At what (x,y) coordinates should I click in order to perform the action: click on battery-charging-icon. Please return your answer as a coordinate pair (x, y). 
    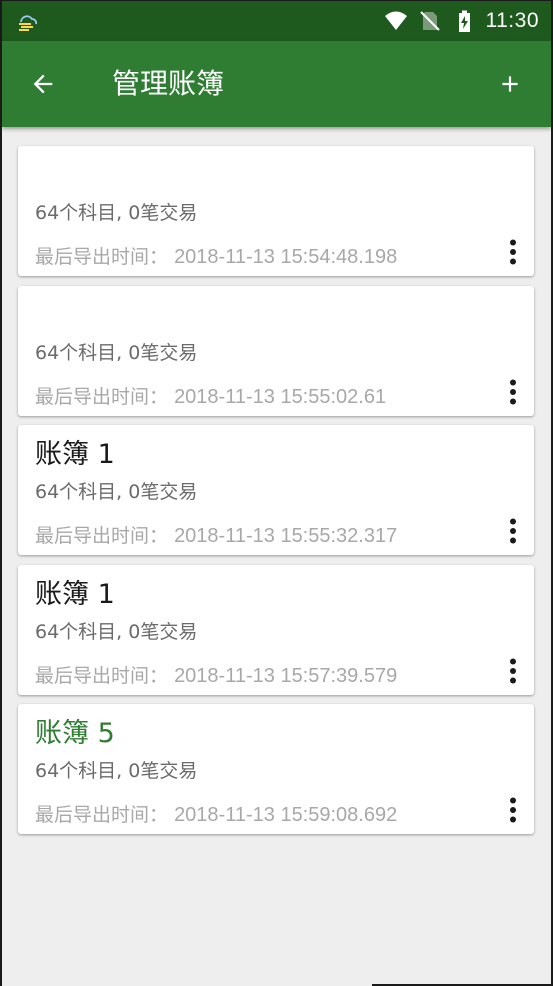
    Looking at the image, I should click on (464, 21).